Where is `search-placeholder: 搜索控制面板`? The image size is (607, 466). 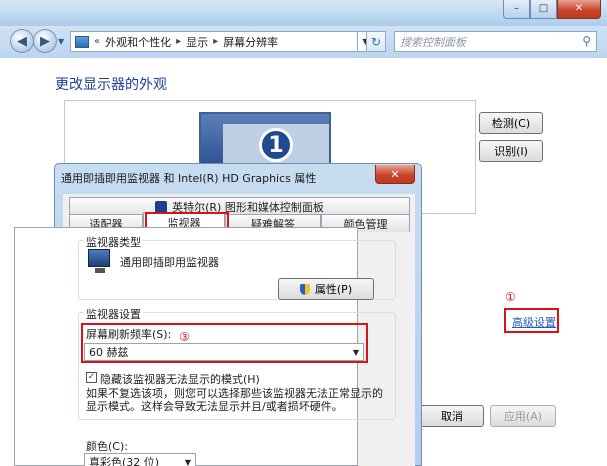
search-placeholder: 搜索控制面板 is located at coordinates (433, 42).